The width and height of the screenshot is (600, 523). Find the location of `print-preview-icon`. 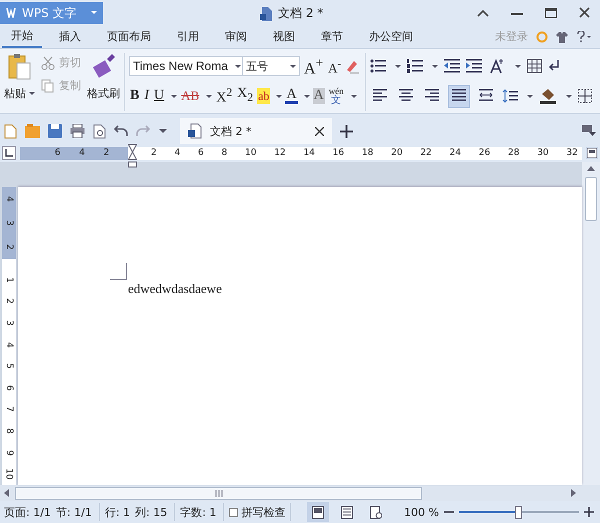

print-preview-icon is located at coordinates (99, 131).